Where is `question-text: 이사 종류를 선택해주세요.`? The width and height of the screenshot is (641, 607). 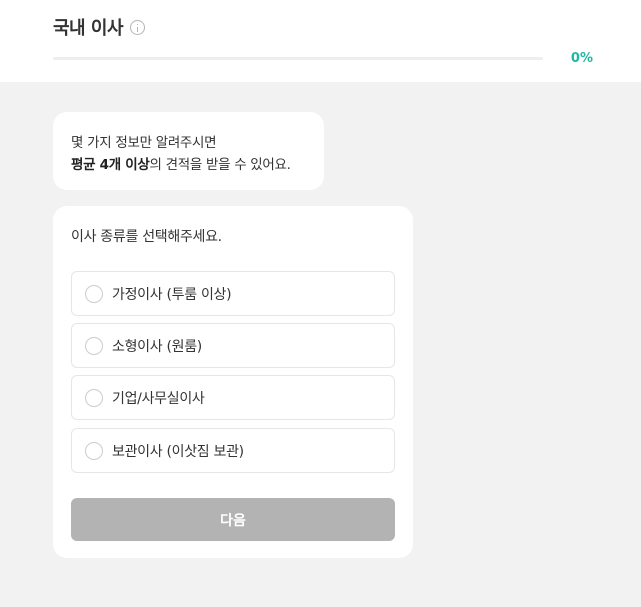 question-text: 이사 종류를 선택해주세요. is located at coordinates (146, 237).